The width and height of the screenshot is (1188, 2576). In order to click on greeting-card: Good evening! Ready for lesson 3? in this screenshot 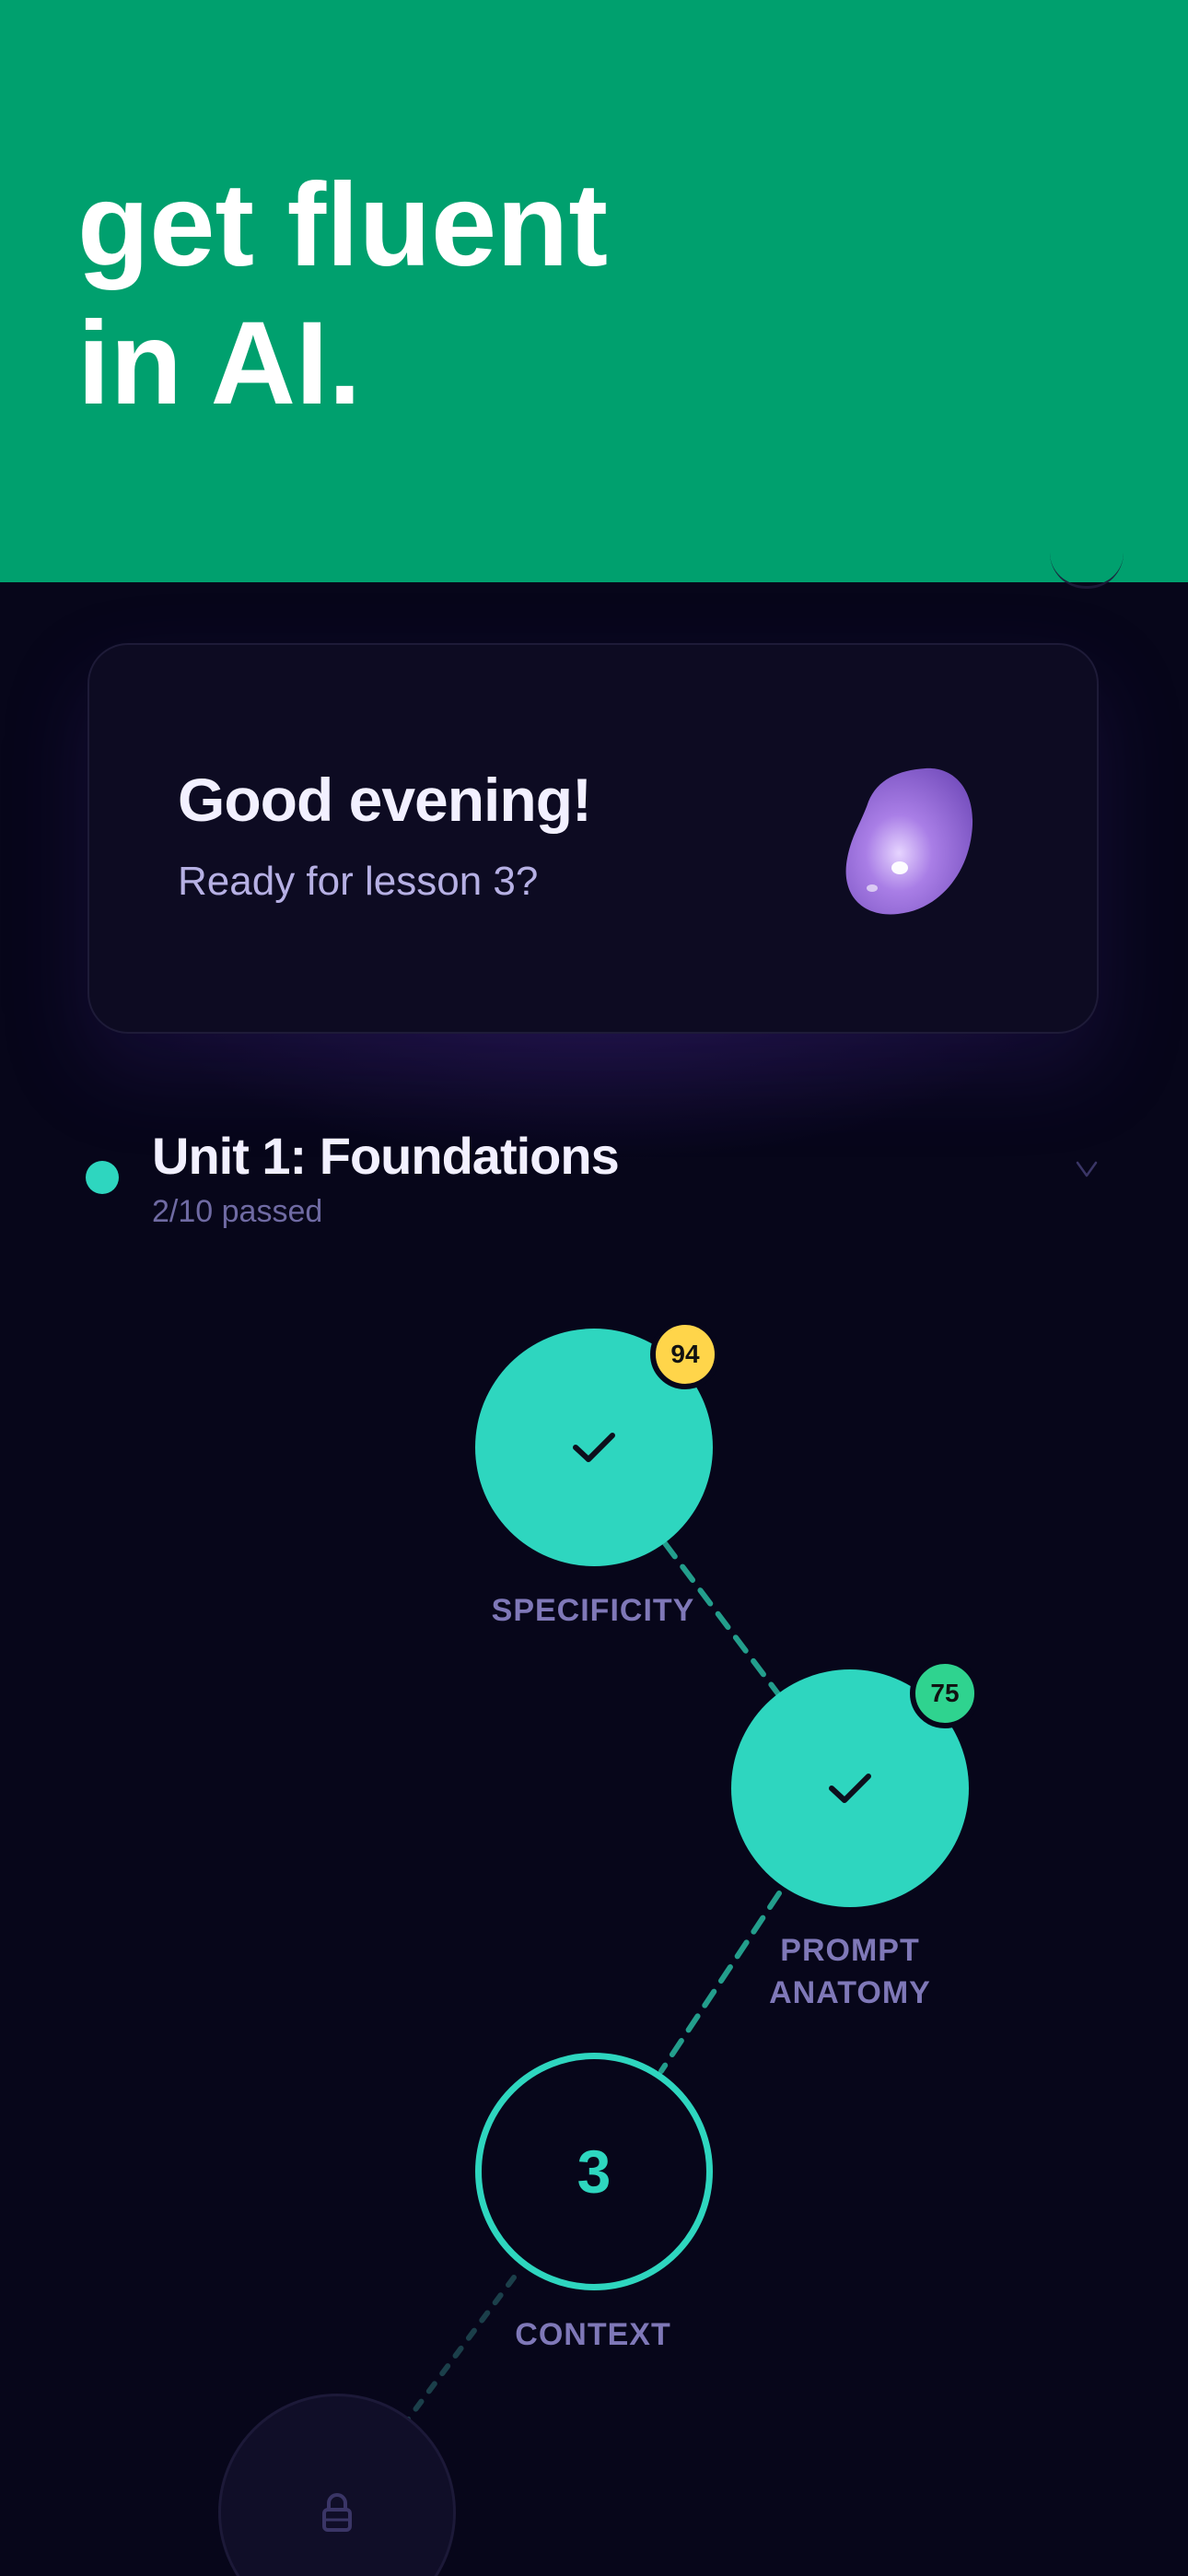, I will do `click(593, 838)`.